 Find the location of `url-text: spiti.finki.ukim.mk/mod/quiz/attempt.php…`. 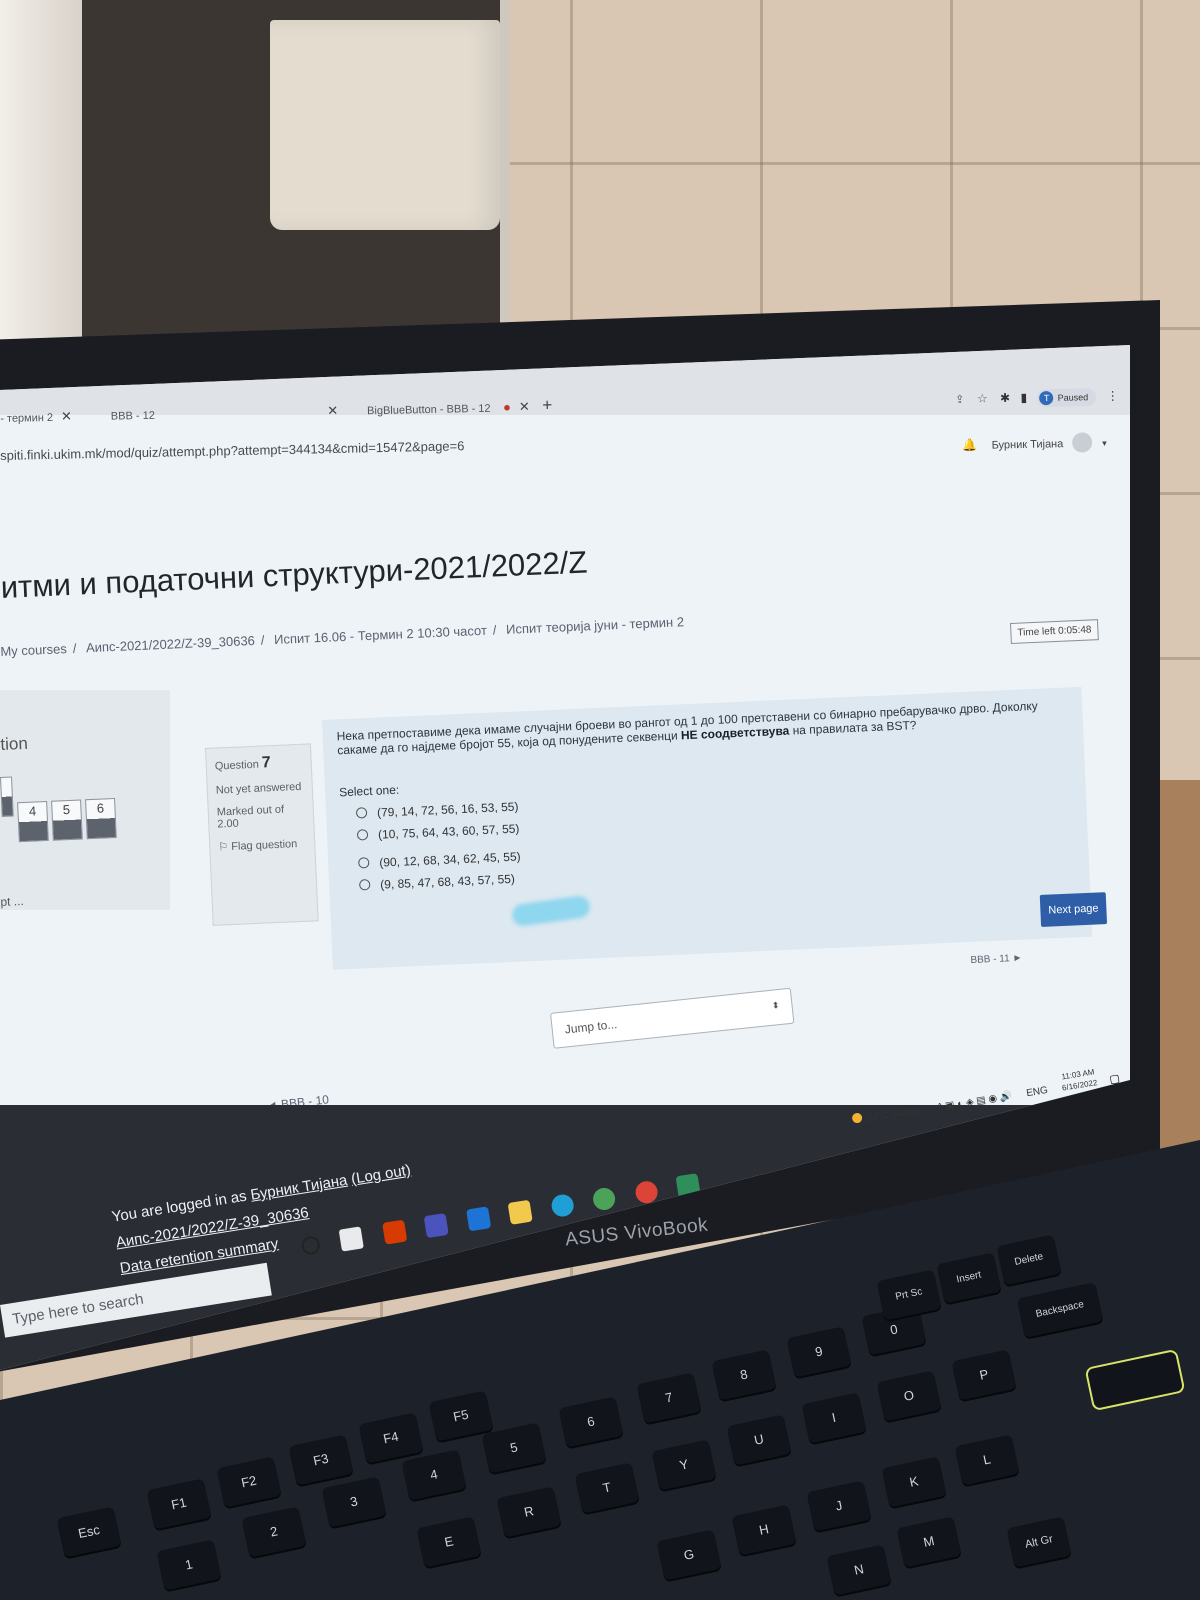

url-text: spiti.finki.ukim.mk/mod/quiz/attempt.php… is located at coordinates (232, 450).